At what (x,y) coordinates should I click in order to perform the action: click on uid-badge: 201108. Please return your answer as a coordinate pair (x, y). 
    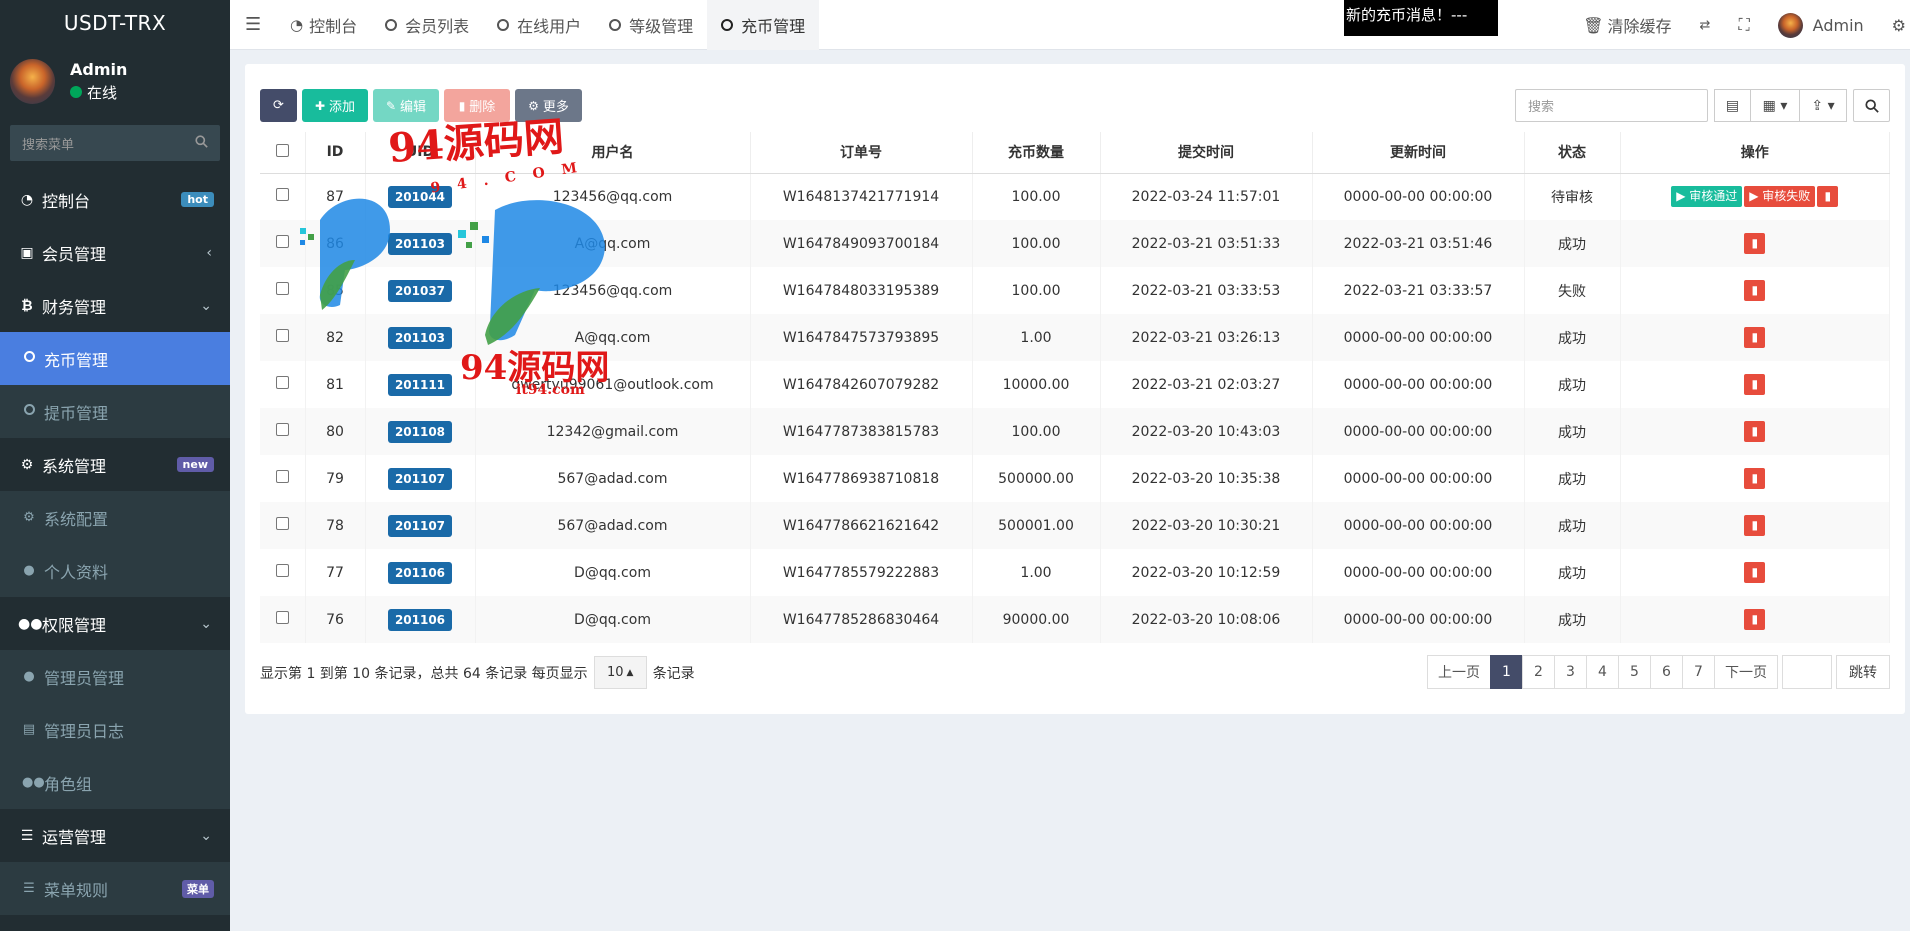
    Looking at the image, I should click on (420, 431).